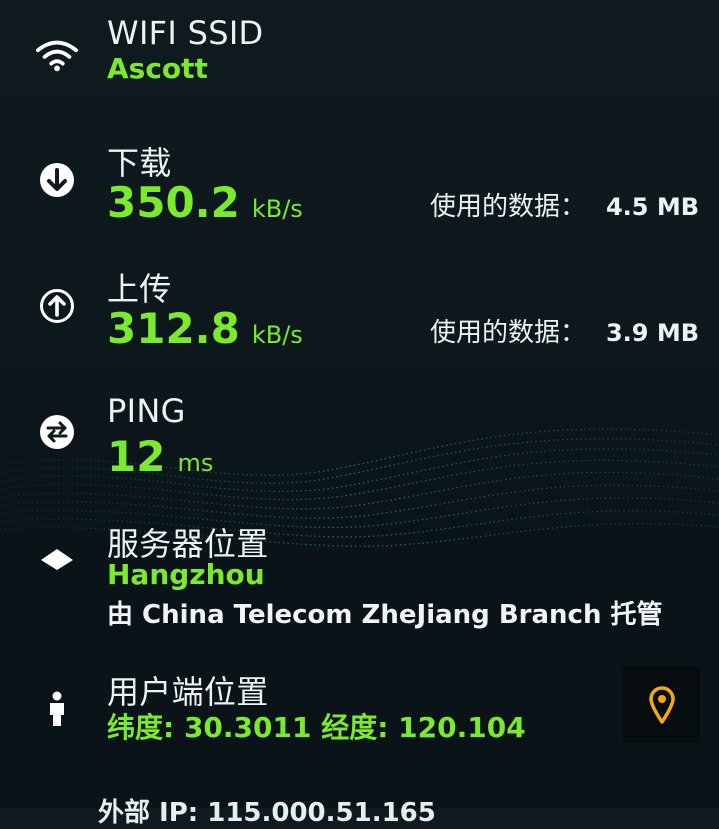  What do you see at coordinates (267, 813) in the screenshot?
I see `external-ip: 外部 IP: 115.000.51.165` at bounding box center [267, 813].